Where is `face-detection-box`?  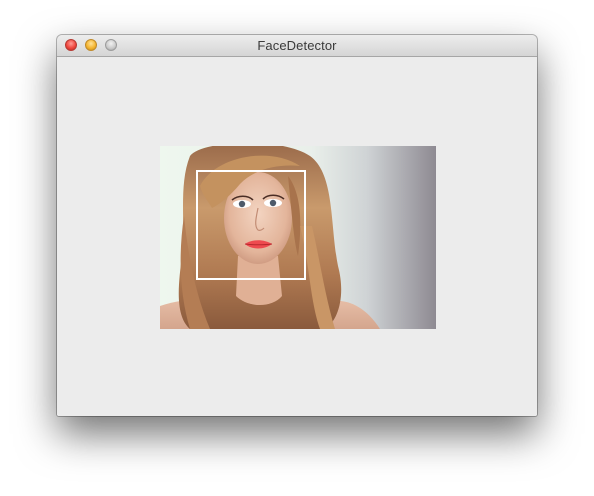 face-detection-box is located at coordinates (251, 225).